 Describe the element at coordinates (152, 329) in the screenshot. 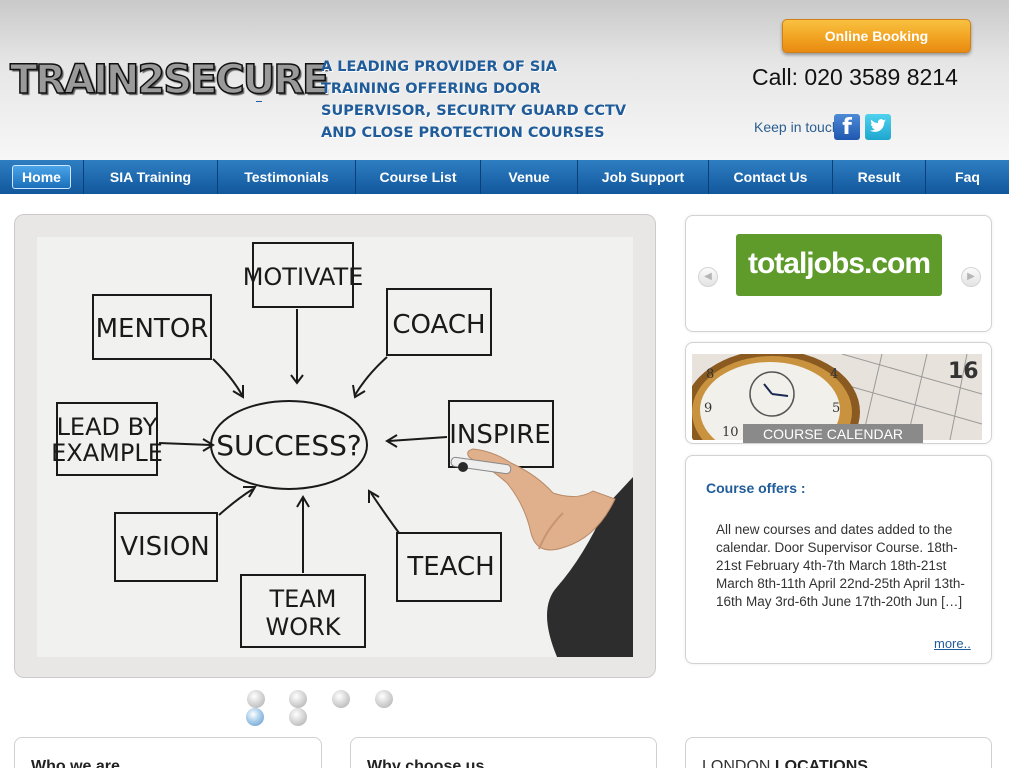

I see `word-mentor: MENTOR` at that location.